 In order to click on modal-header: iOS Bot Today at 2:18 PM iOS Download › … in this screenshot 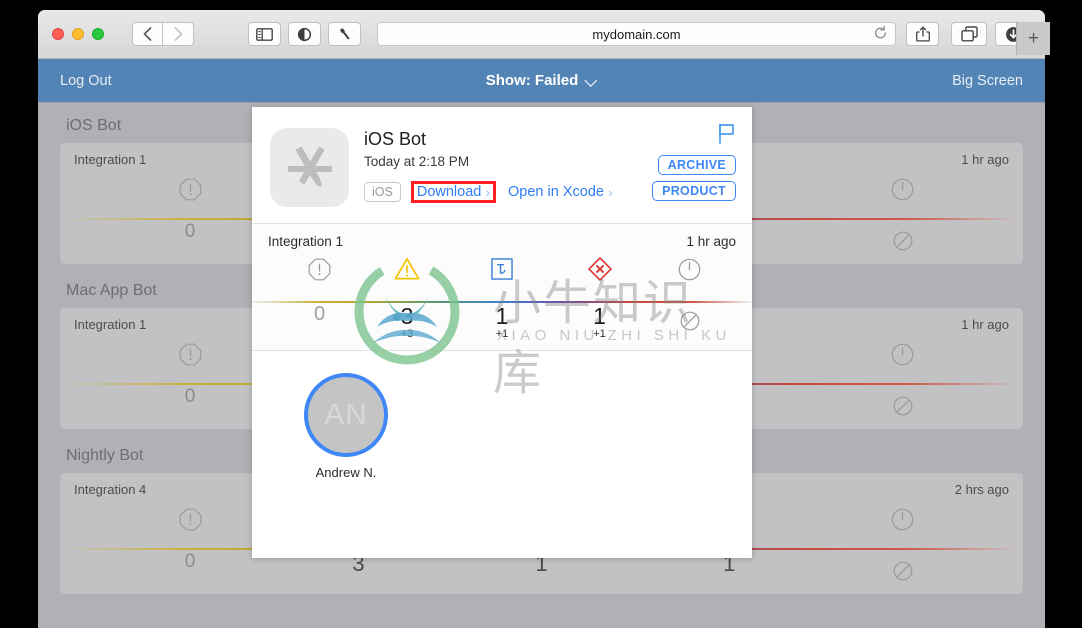, I will do `click(502, 165)`.